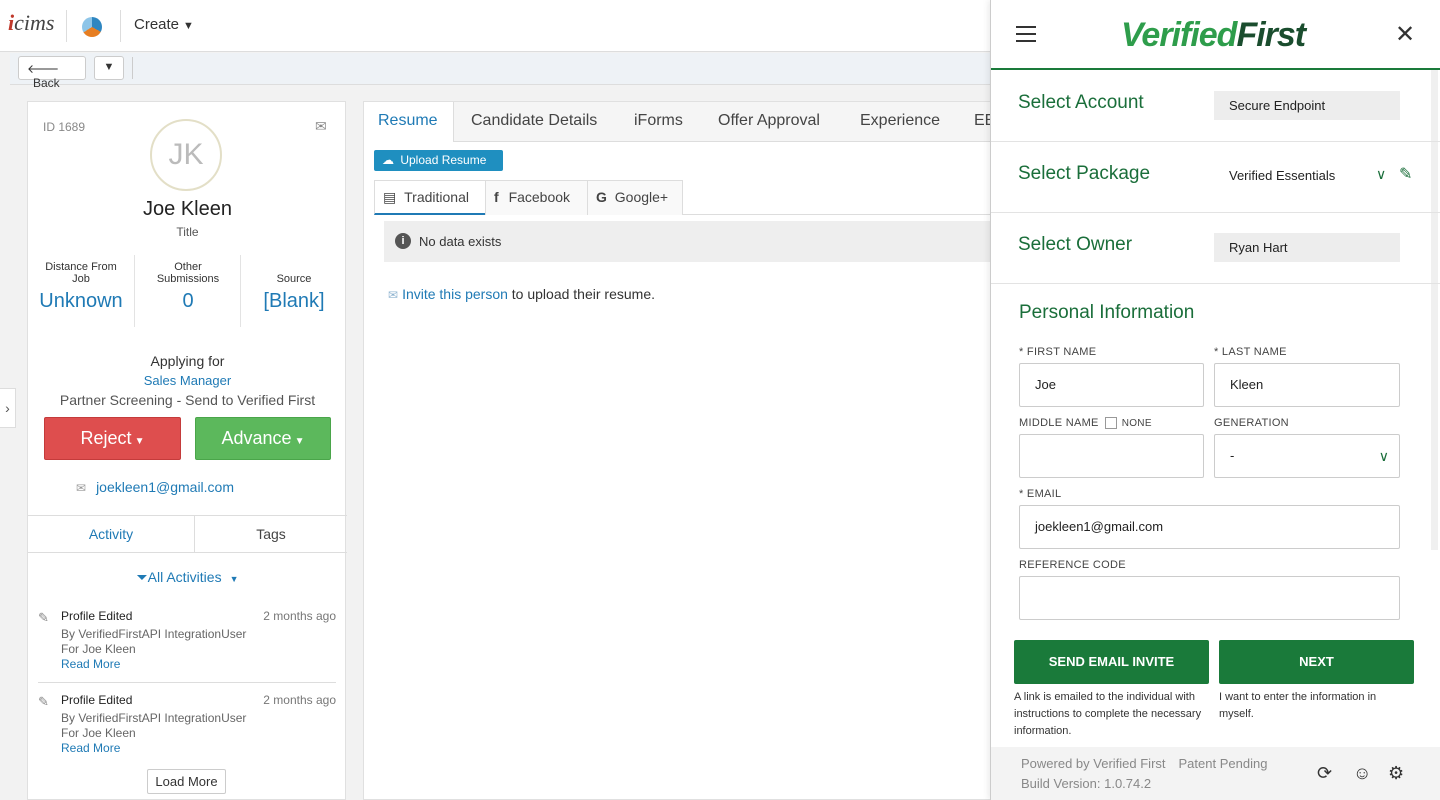  Describe the element at coordinates (186, 781) in the screenshot. I see `load-more-button: Load More` at that location.